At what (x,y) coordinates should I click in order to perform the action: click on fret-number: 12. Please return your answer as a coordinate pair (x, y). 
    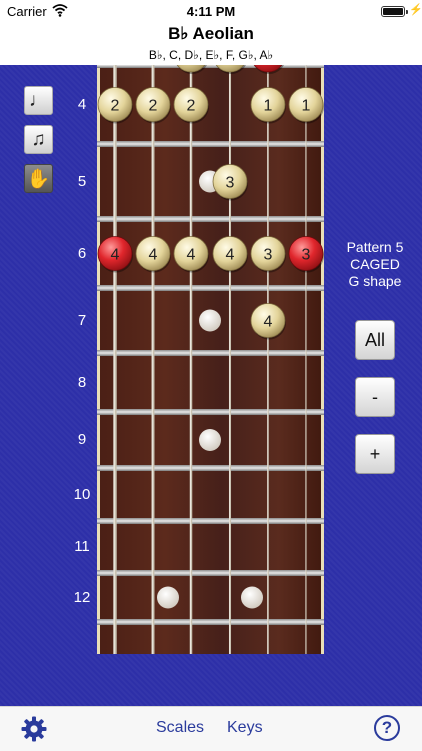
    Looking at the image, I should click on (82, 597).